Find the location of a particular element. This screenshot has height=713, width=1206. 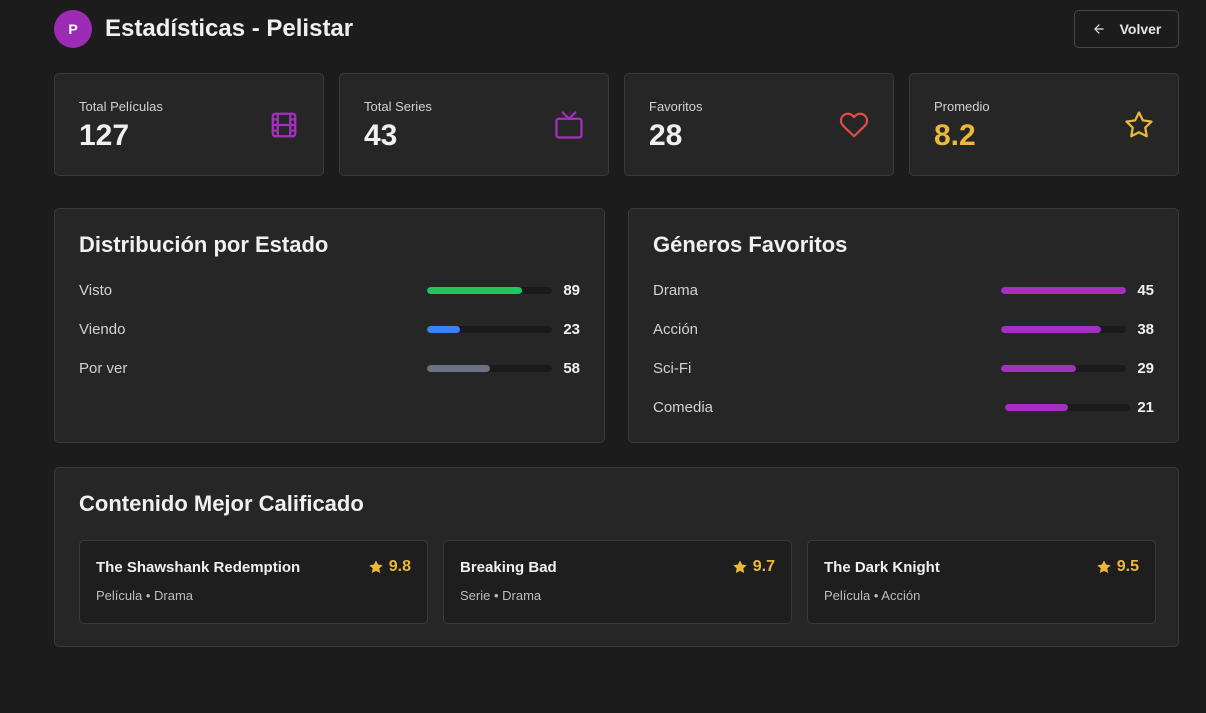

film-icon is located at coordinates (284, 125).